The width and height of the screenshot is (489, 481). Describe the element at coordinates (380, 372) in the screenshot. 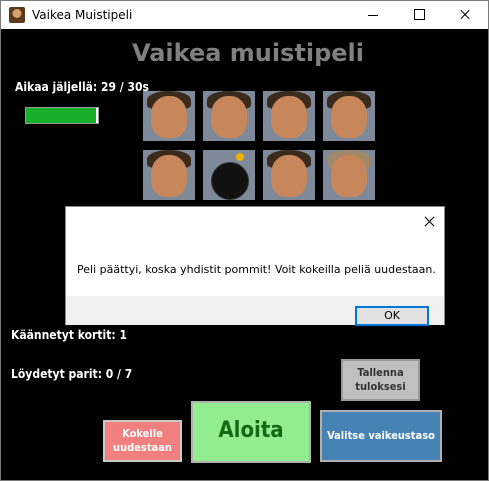

I see `save-button-line1: Tallenna` at that location.